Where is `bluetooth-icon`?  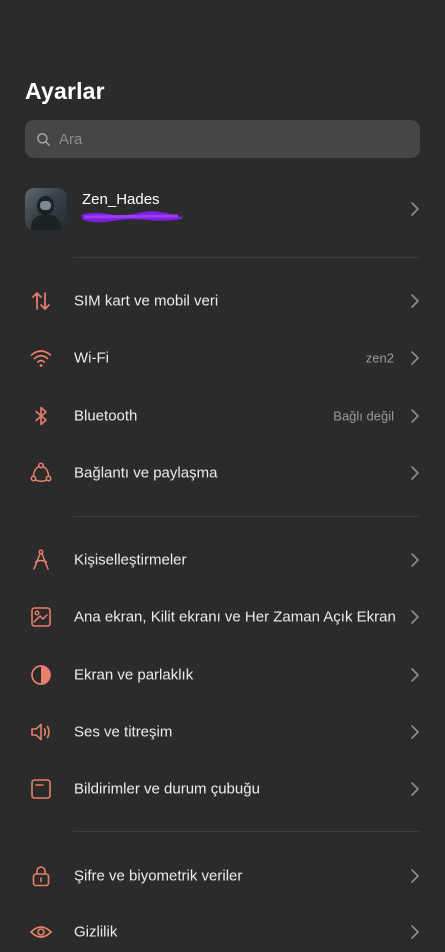
bluetooth-icon is located at coordinates (41, 416).